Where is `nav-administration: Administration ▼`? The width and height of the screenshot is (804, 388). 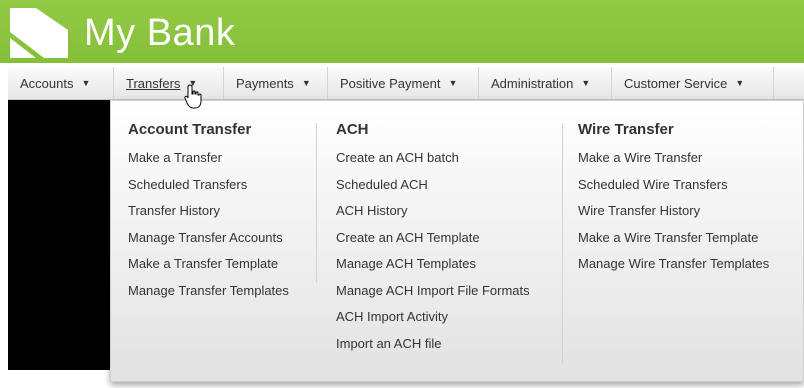
nav-administration: Administration ▼ is located at coordinates (545, 83).